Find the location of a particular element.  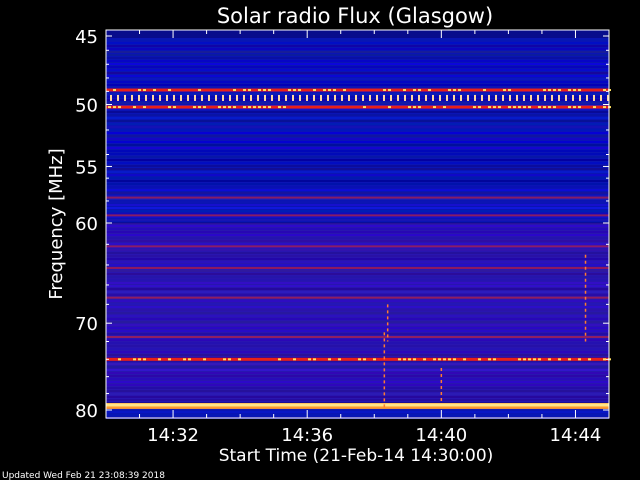

x-axis-label: Start Time (21-Feb-14 14:30:00) is located at coordinates (356, 456).